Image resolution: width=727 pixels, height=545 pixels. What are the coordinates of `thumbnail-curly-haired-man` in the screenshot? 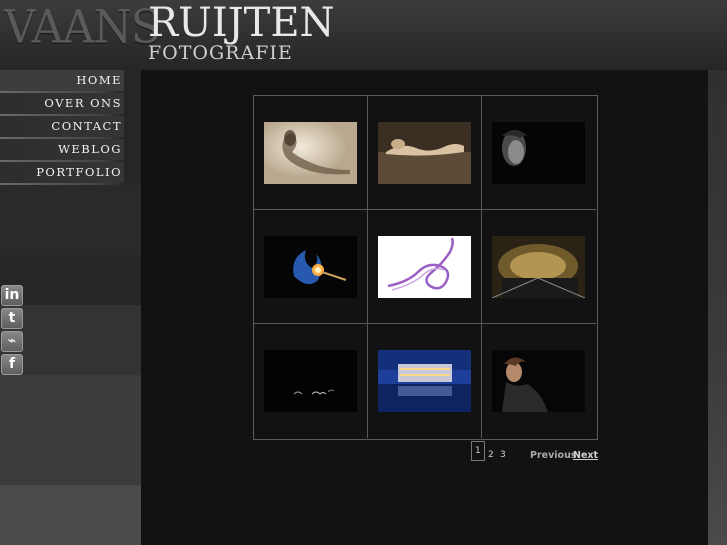 It's located at (538, 153).